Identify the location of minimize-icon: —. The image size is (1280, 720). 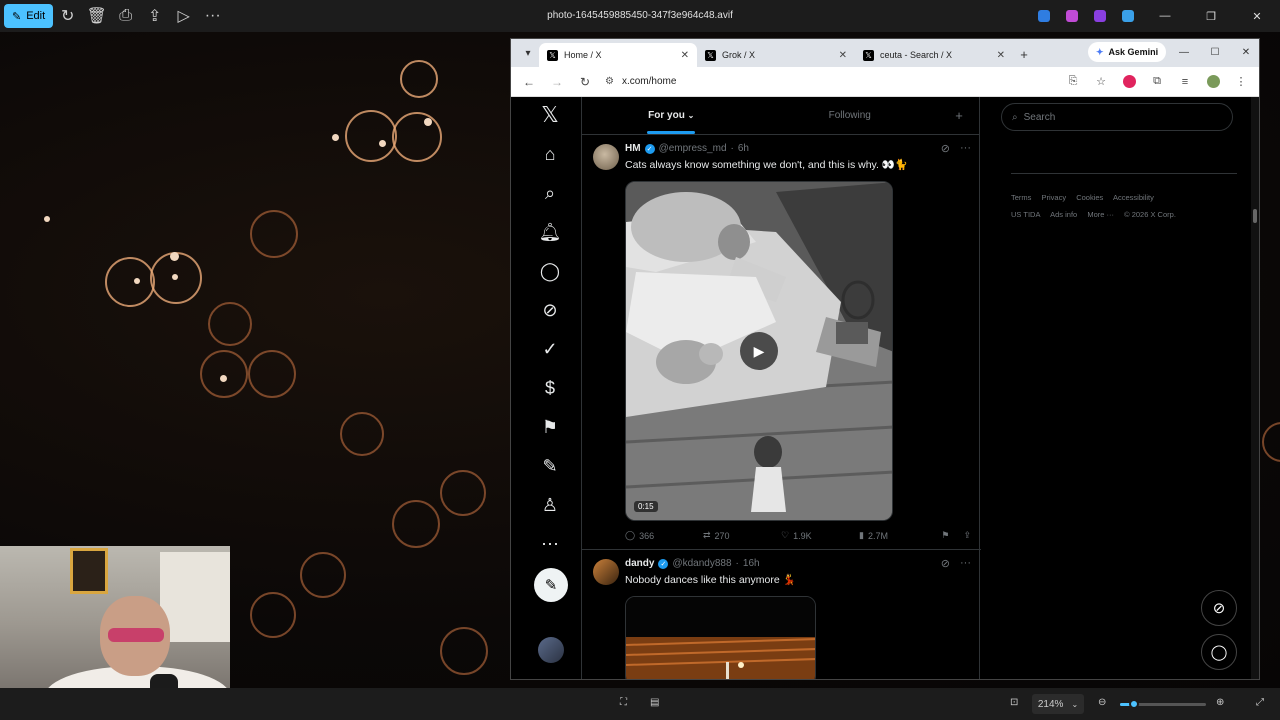
(1165, 16).